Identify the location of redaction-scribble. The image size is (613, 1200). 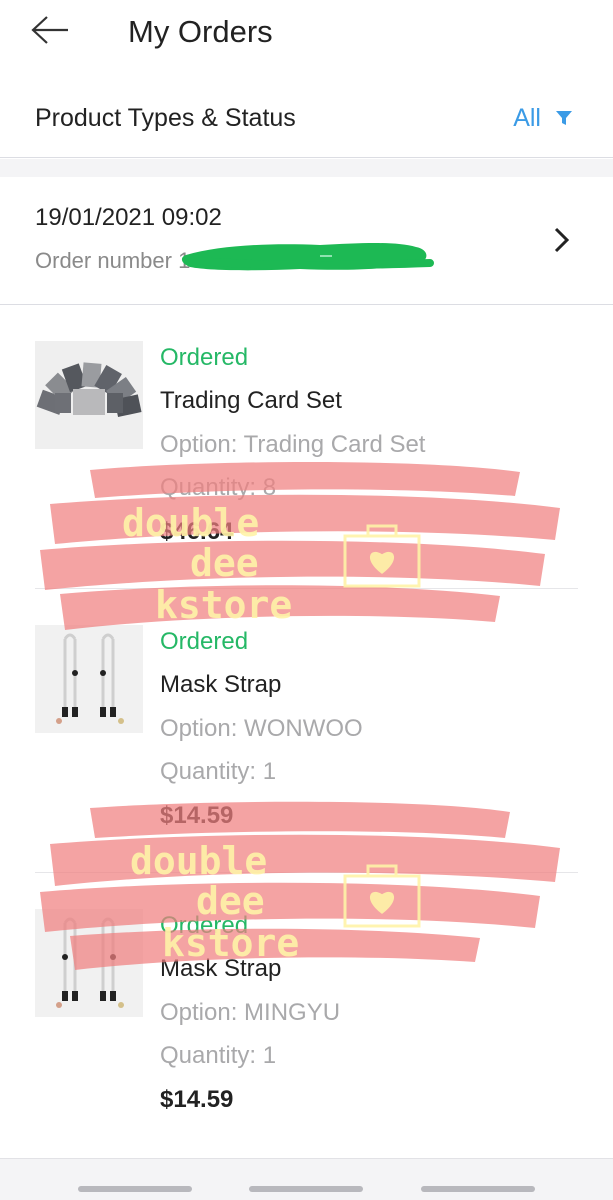
(307, 257).